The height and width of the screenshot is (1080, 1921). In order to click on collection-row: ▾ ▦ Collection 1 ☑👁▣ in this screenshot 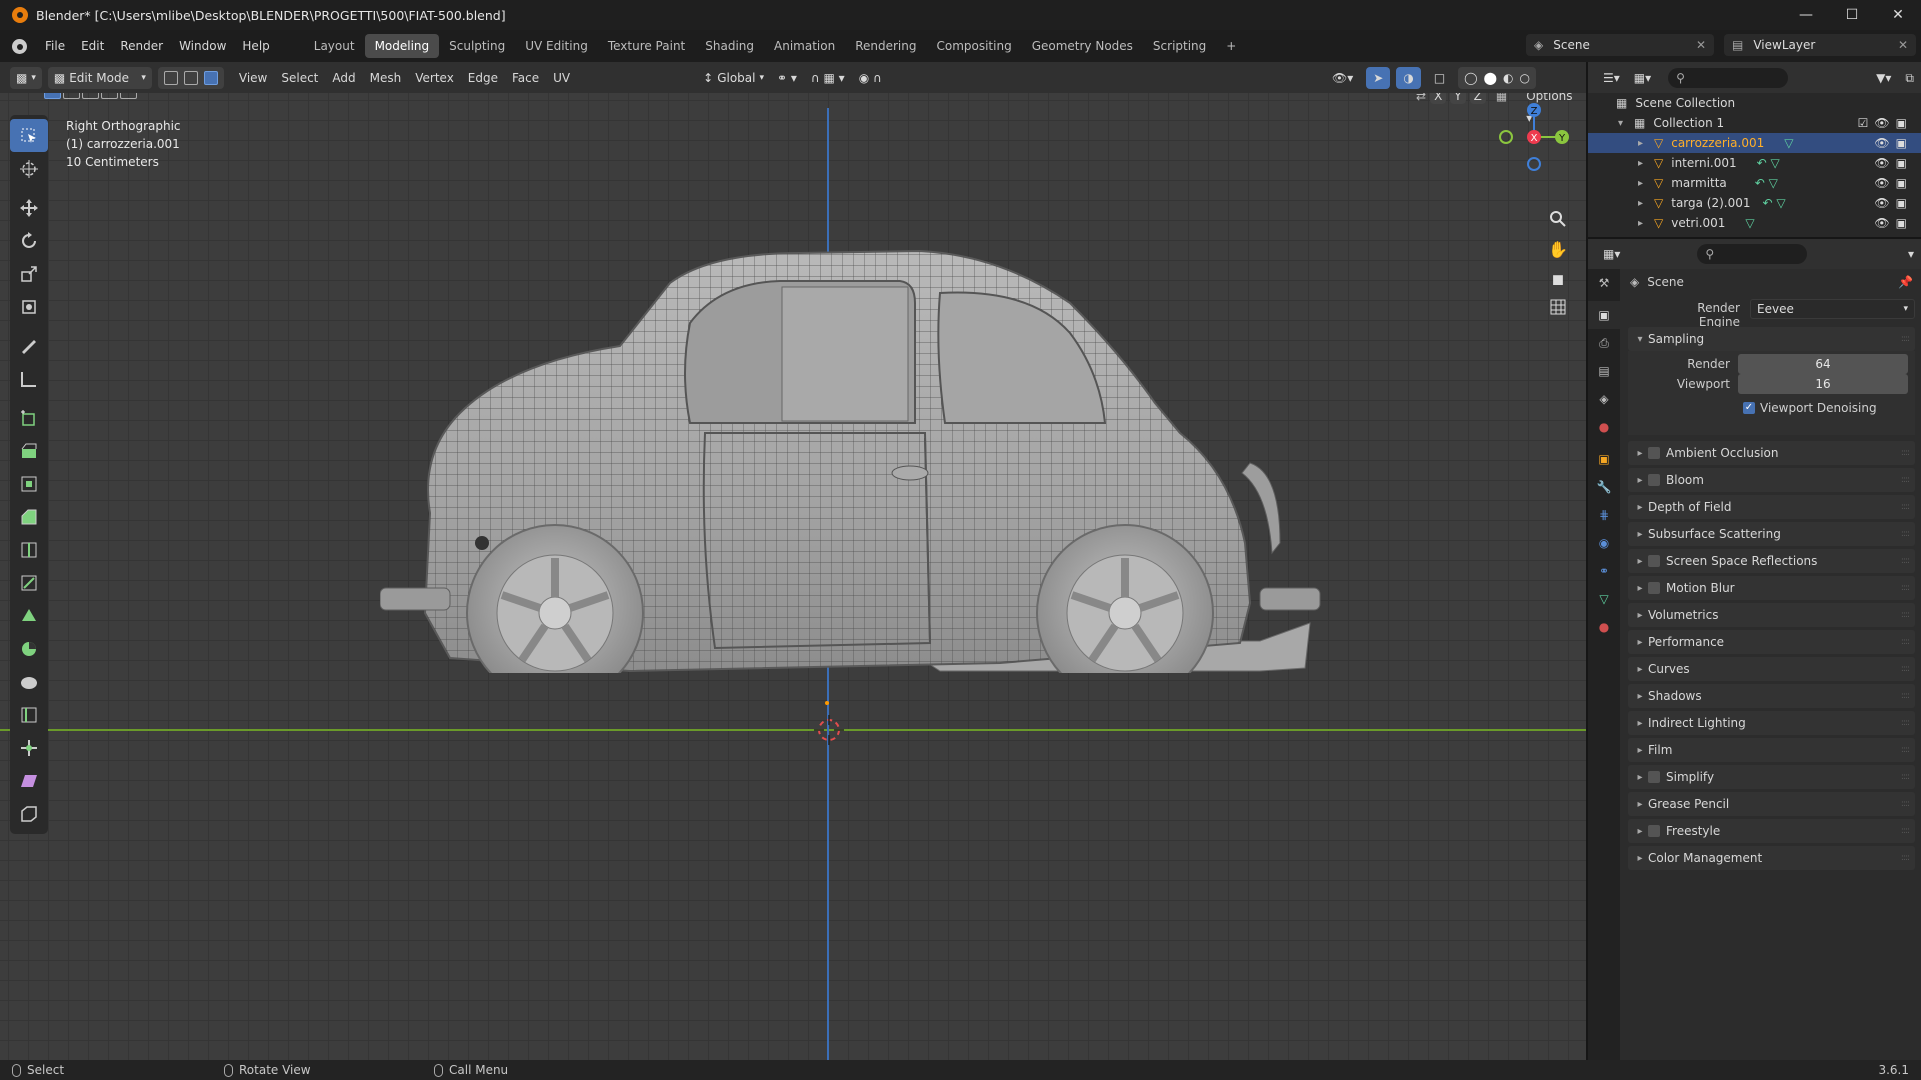, I will do `click(1754, 123)`.